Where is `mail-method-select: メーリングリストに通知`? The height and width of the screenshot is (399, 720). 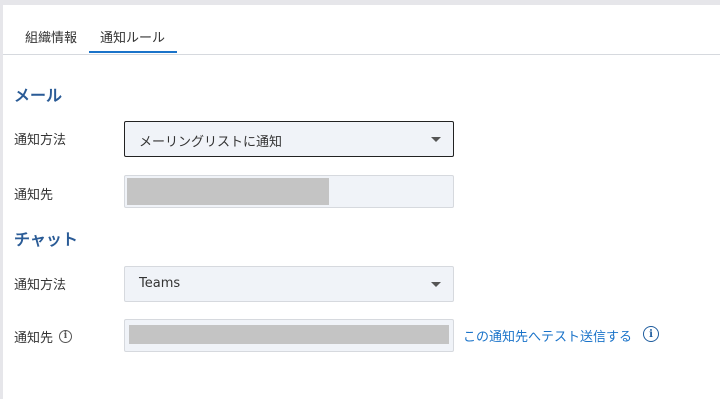 mail-method-select: メーリングリストに通知 is located at coordinates (289, 139).